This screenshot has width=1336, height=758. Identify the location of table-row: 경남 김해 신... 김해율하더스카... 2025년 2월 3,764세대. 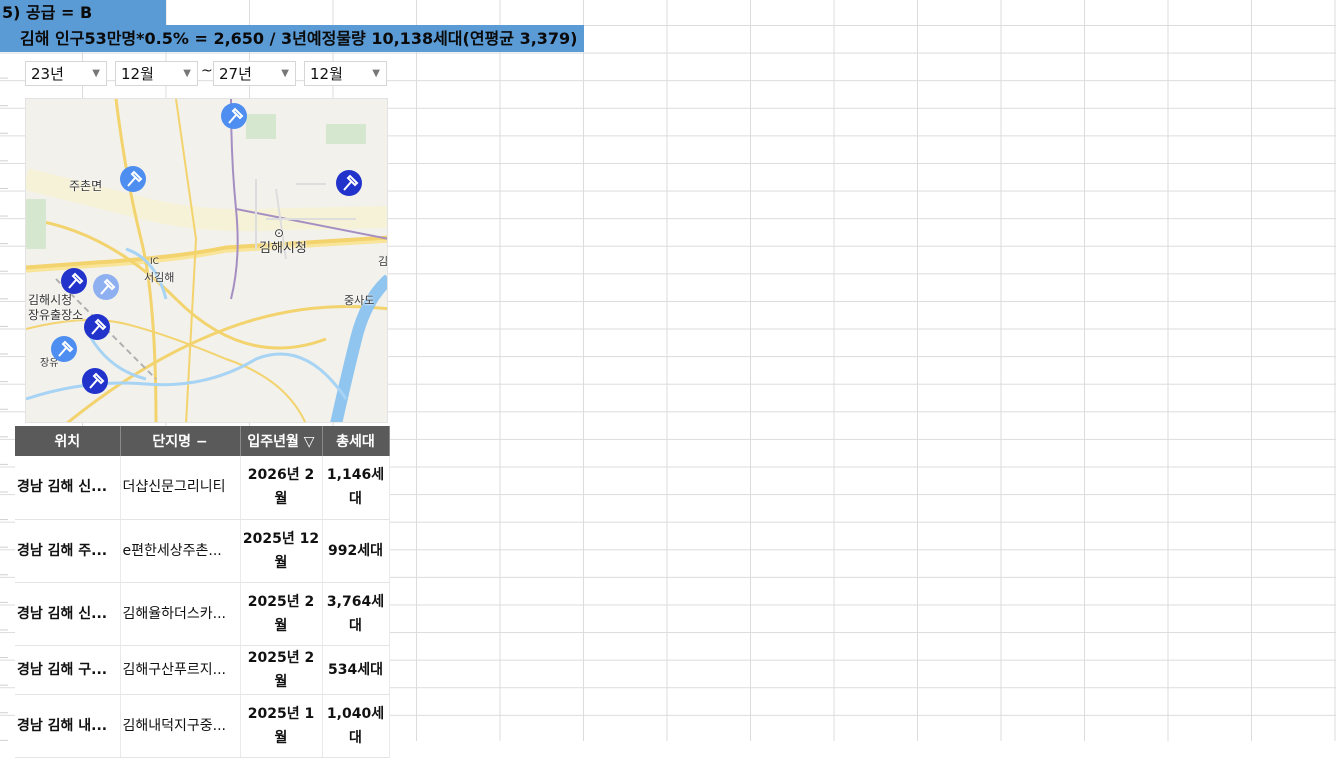
(202, 614).